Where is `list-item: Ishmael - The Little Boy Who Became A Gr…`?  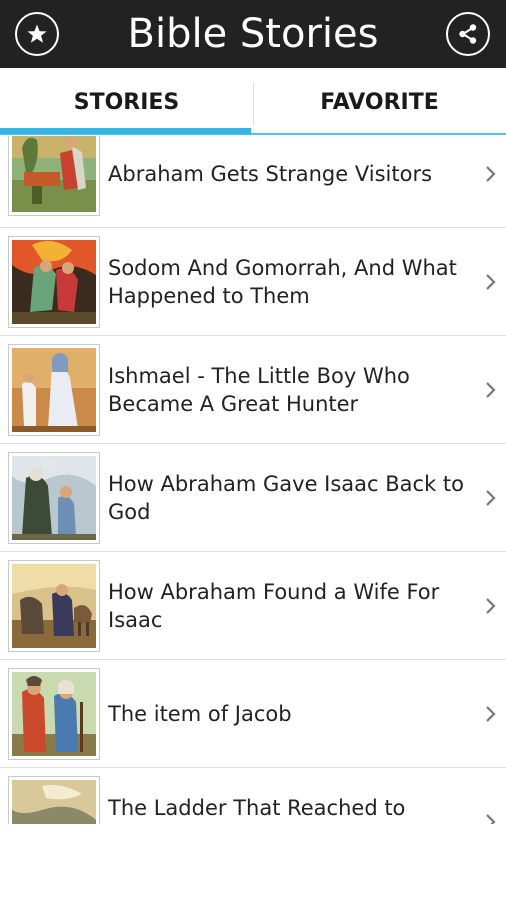 list-item: Ishmael - The Little Boy Who Became A Gr… is located at coordinates (253, 390).